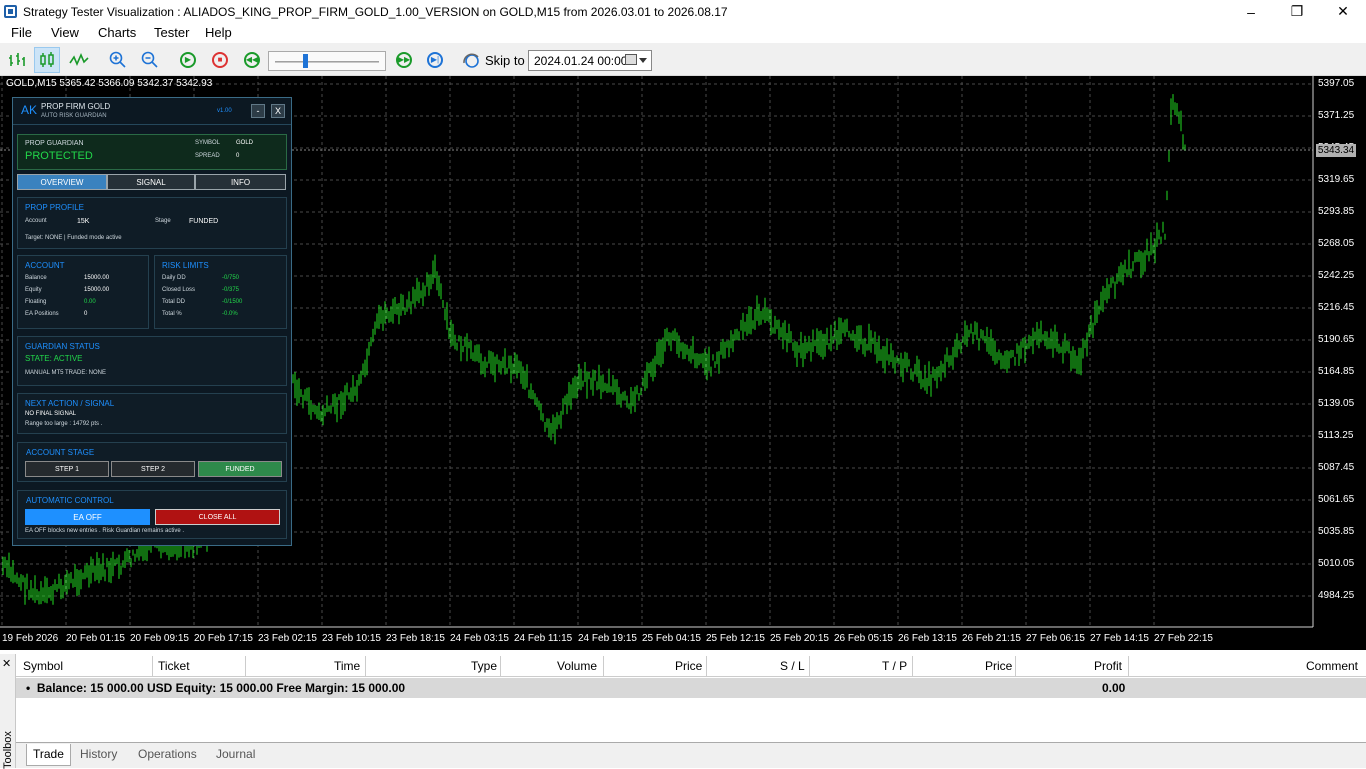 Image resolution: width=1366 pixels, height=769 pixels. I want to click on x-tick-label: 26 Feb 13:15, so click(927, 638).